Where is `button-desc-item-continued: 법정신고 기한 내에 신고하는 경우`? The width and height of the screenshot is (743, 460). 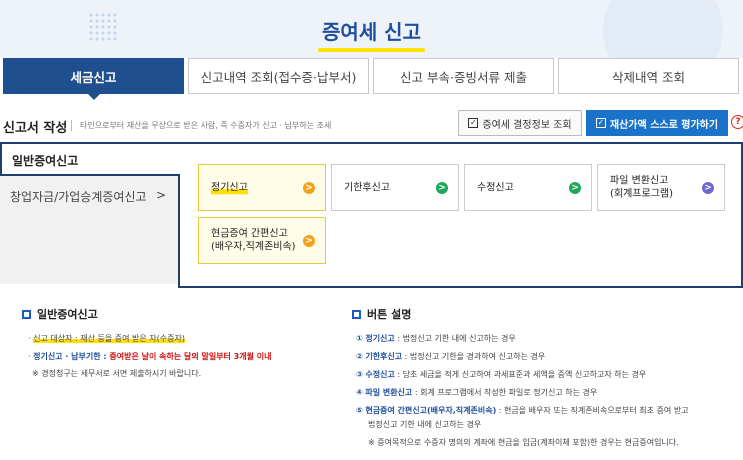
button-desc-item-continued: 법정신고 기한 내에 신고하는 경우 is located at coordinates (425, 424).